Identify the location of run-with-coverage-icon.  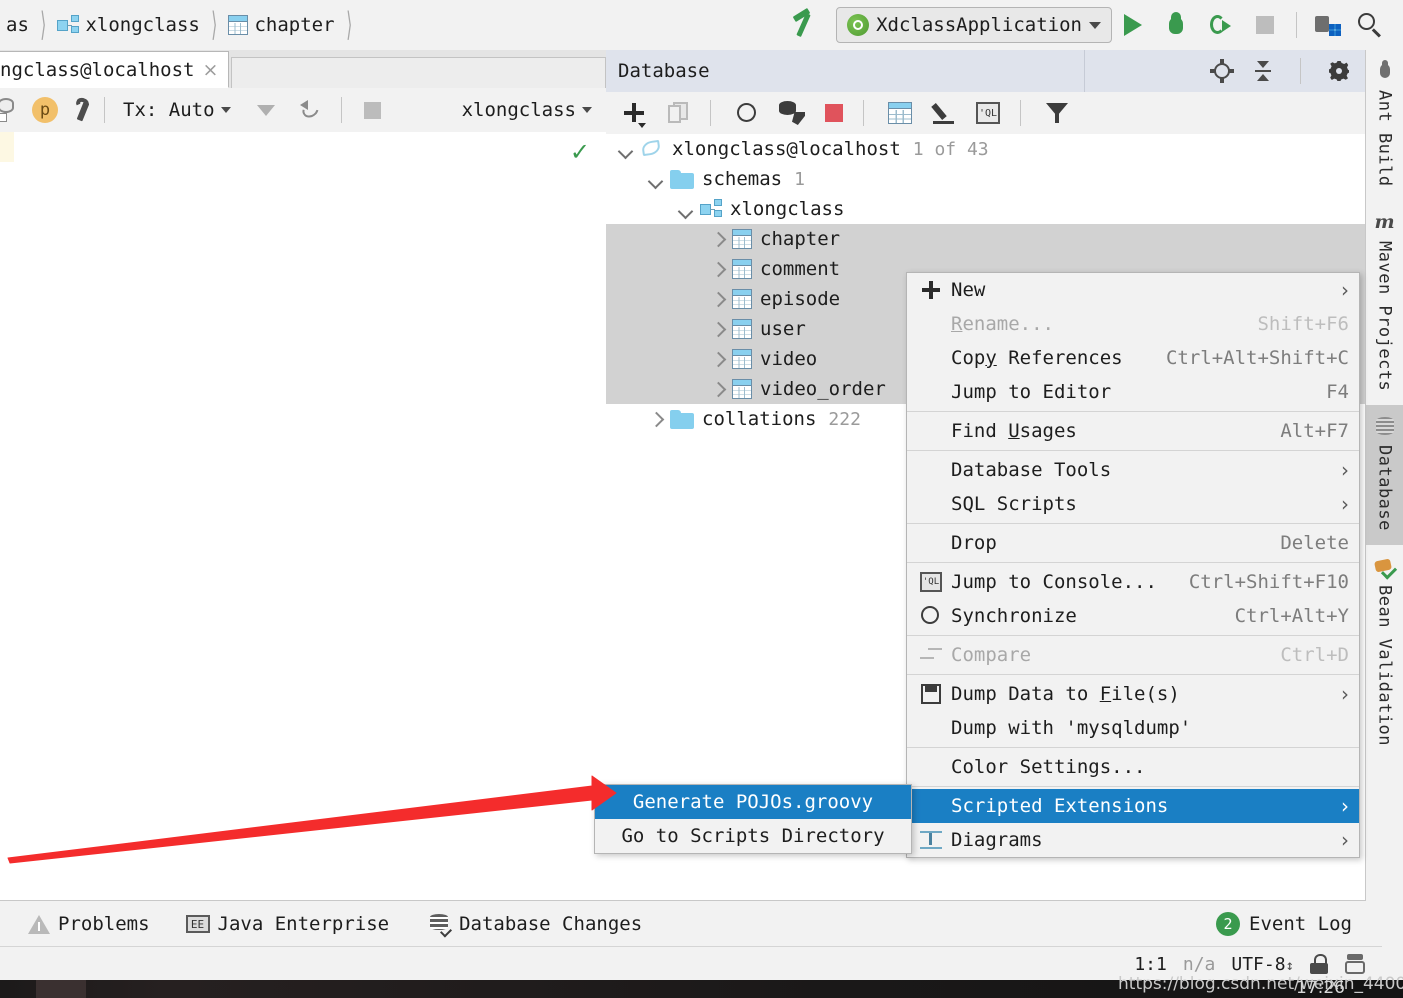
(1220, 25).